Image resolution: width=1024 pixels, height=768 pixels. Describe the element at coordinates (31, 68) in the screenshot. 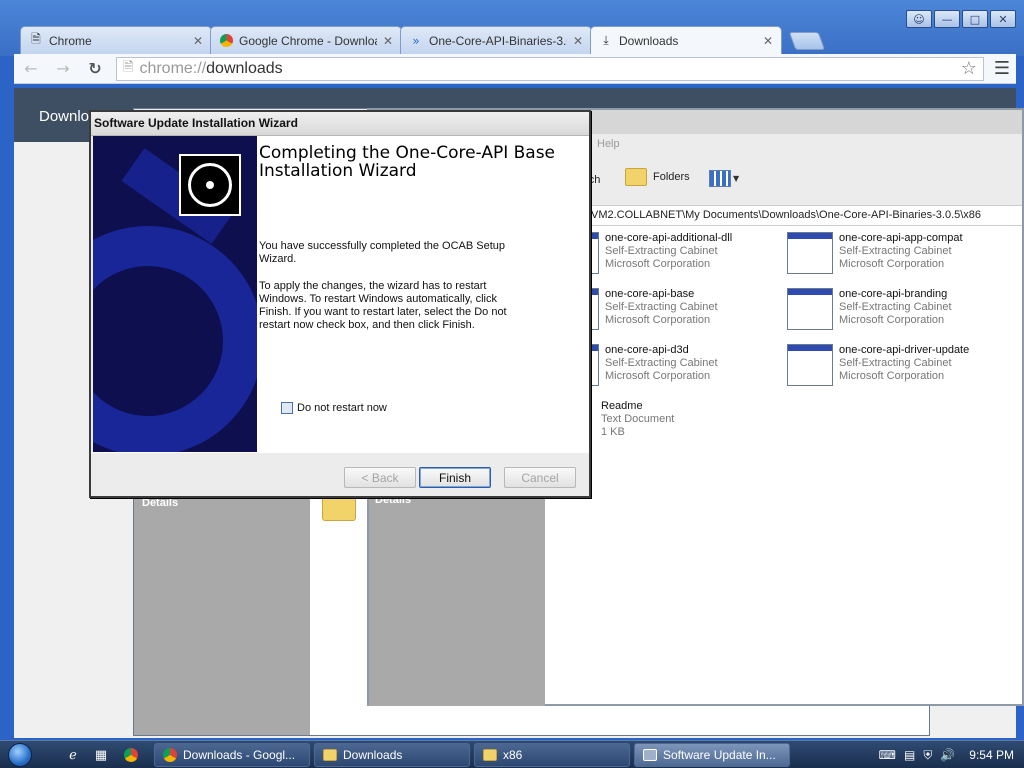

I see `back-icon: ←` at that location.